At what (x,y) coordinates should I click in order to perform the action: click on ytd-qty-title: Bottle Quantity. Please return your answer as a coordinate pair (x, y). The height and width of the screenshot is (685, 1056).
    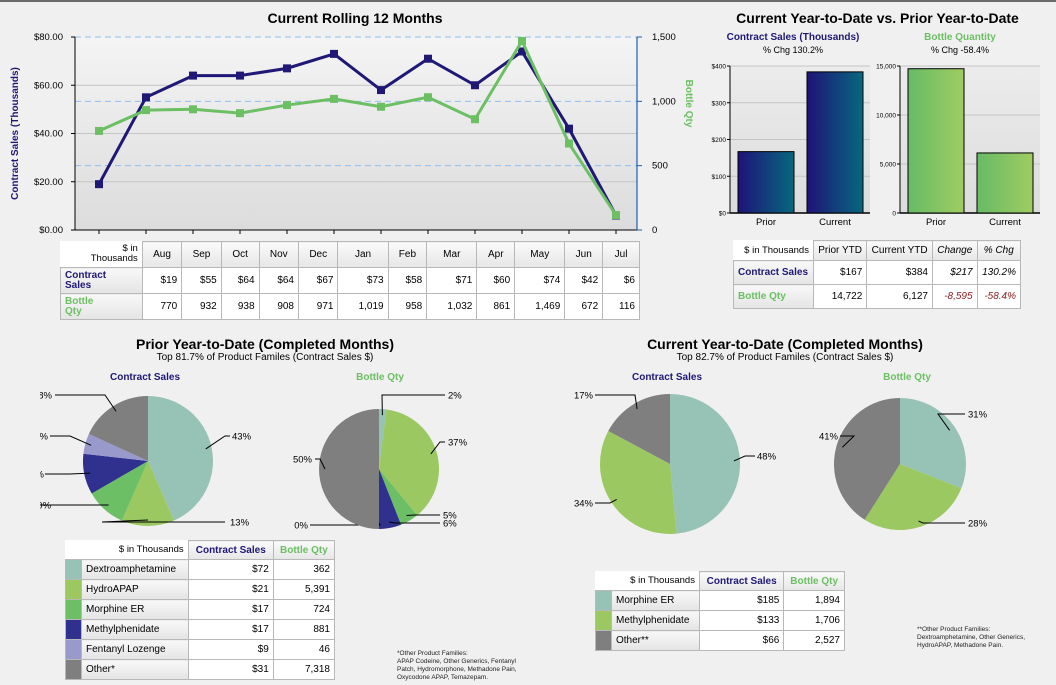
    Looking at the image, I should click on (960, 37).